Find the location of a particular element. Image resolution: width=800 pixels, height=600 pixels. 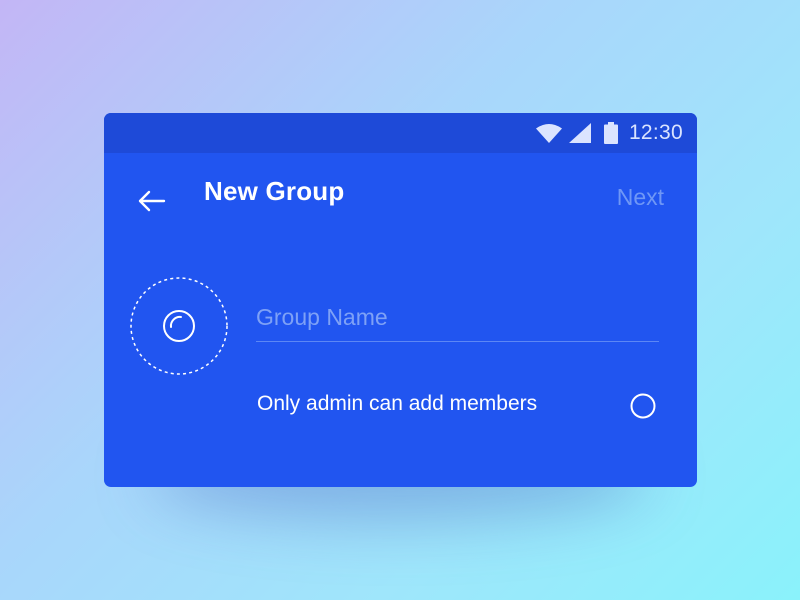

arrow-left-icon is located at coordinates (152, 201).